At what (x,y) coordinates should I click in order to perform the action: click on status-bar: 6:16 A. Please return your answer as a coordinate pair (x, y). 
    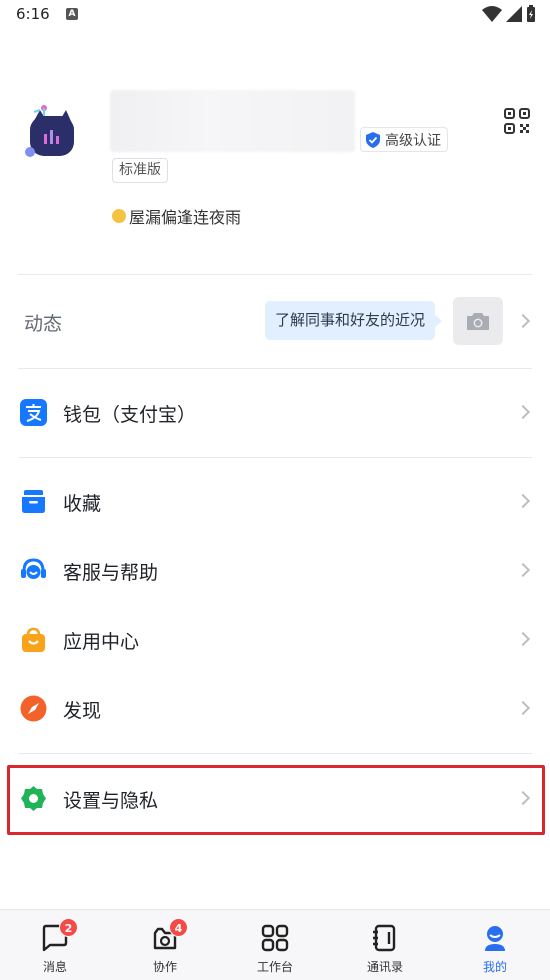
    Looking at the image, I should click on (275, 15).